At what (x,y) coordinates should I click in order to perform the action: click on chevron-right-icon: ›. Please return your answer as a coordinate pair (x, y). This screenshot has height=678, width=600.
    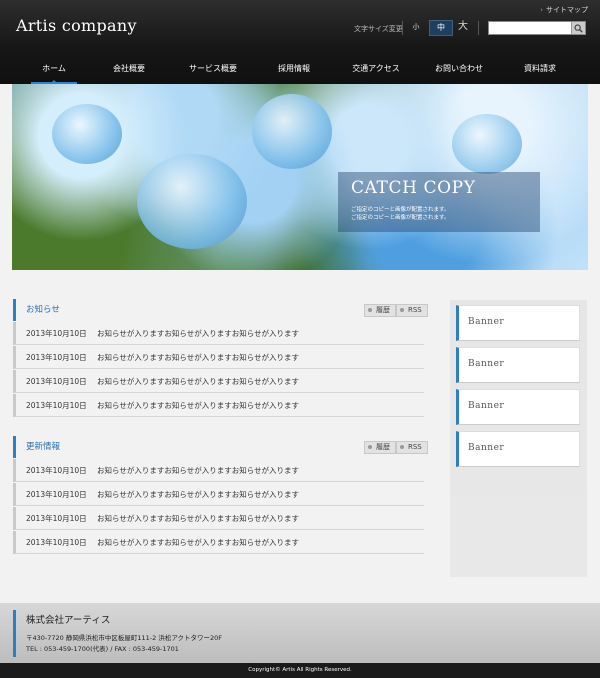
    Looking at the image, I should click on (541, 10).